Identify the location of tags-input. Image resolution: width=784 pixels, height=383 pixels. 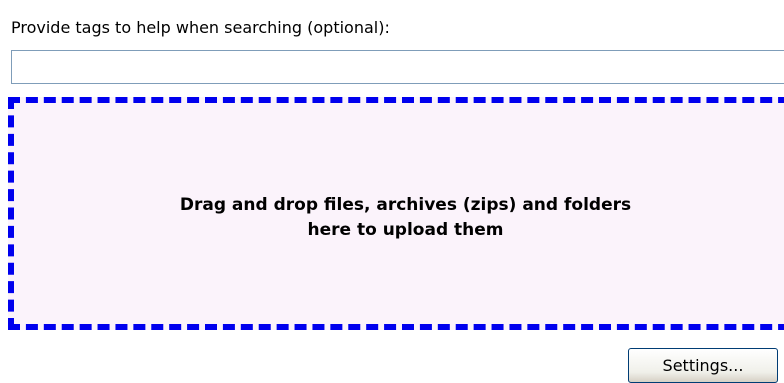
(397, 67).